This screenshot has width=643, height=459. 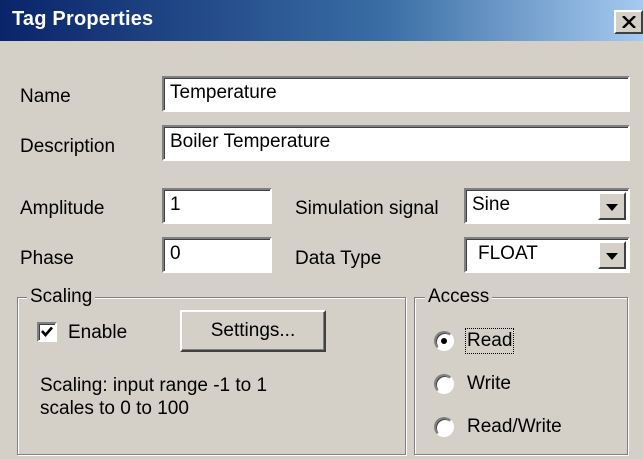 What do you see at coordinates (396, 94) in the screenshot?
I see `name-field: Temperature` at bounding box center [396, 94].